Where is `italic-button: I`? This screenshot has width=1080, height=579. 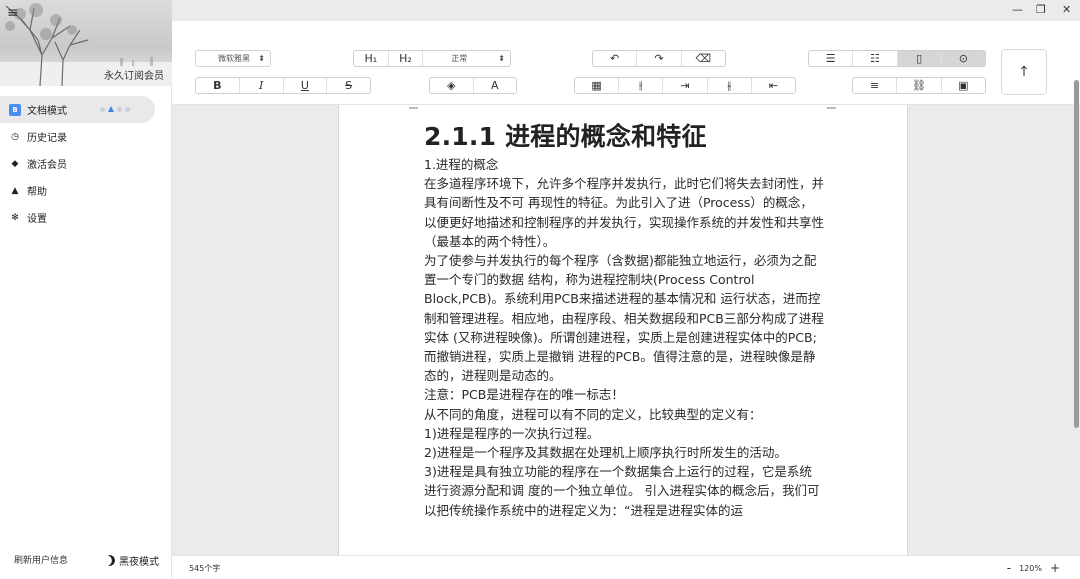 italic-button: I is located at coordinates (262, 85).